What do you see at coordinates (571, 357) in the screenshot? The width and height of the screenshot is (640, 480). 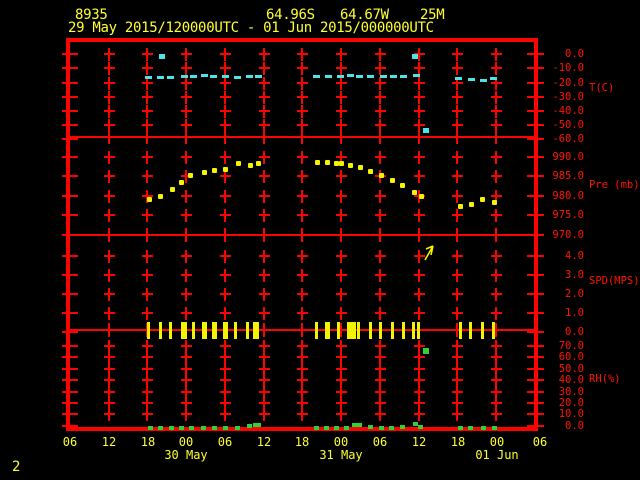 I see `y-axis-tick-label: 60.0` at bounding box center [571, 357].